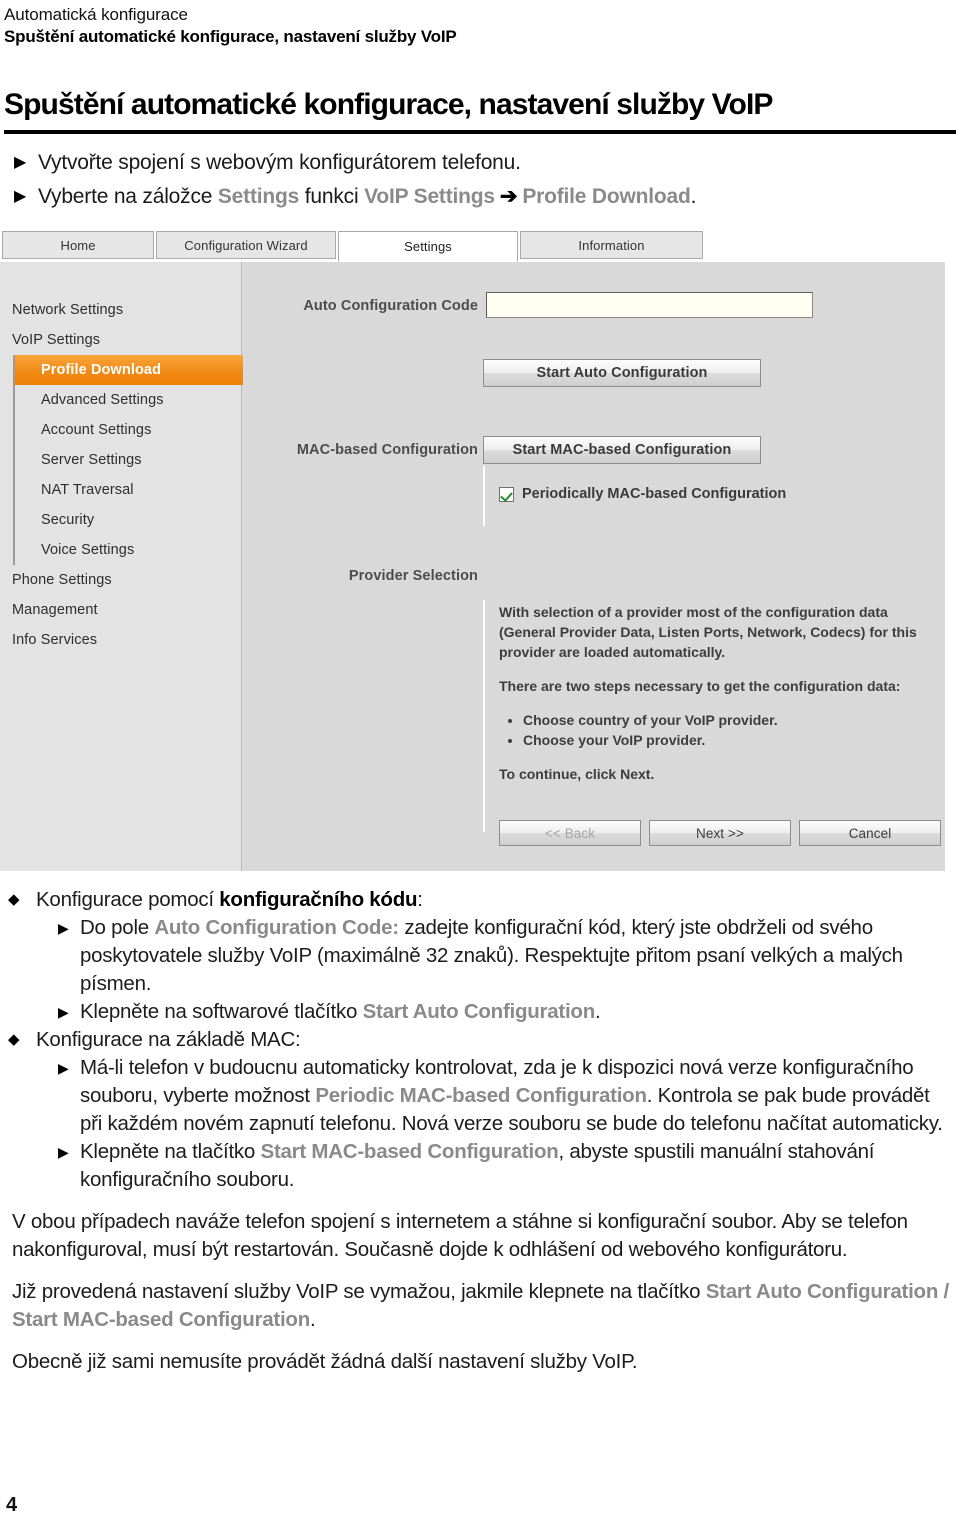 The width and height of the screenshot is (960, 1533). I want to click on page-number: 4, so click(12, 1505).